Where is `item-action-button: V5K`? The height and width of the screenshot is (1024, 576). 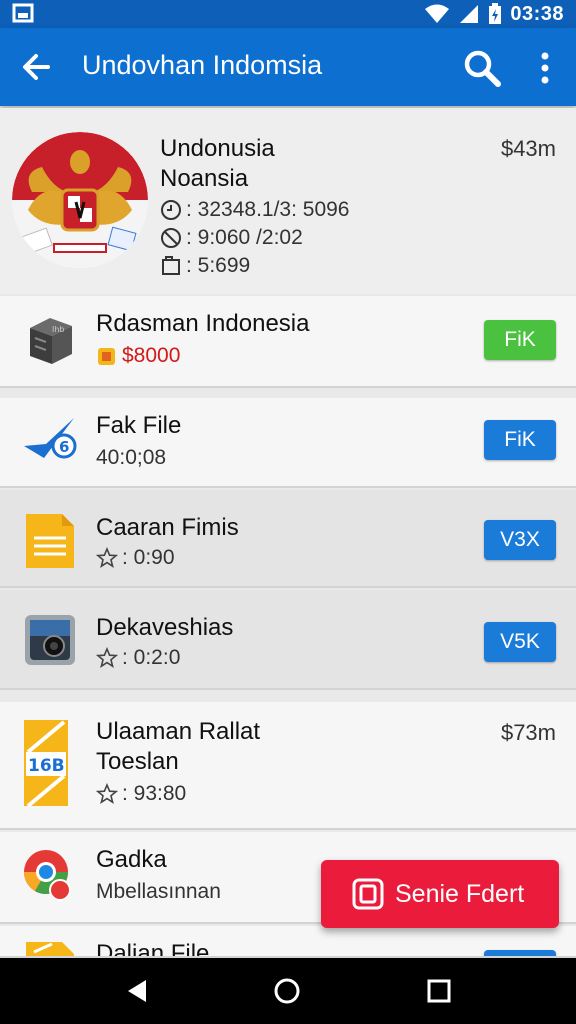
item-action-button: V5K is located at coordinates (520, 642).